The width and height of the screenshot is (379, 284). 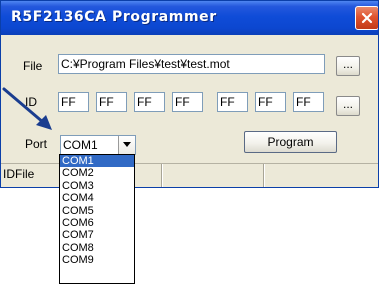 What do you see at coordinates (270, 102) in the screenshot?
I see `id-field-6: FF` at bounding box center [270, 102].